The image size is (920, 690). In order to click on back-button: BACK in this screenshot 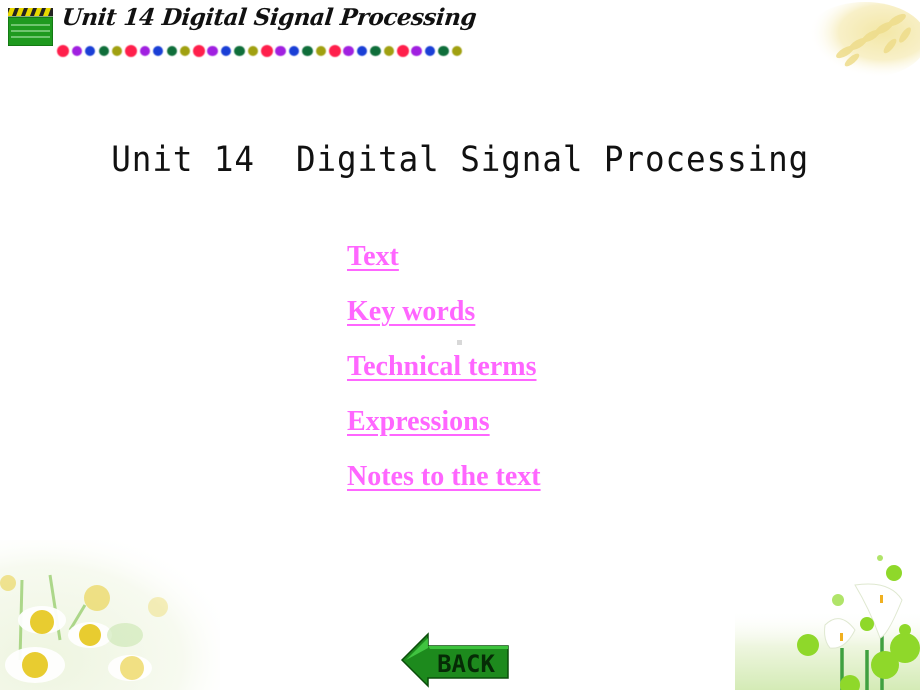, I will do `click(455, 660)`.